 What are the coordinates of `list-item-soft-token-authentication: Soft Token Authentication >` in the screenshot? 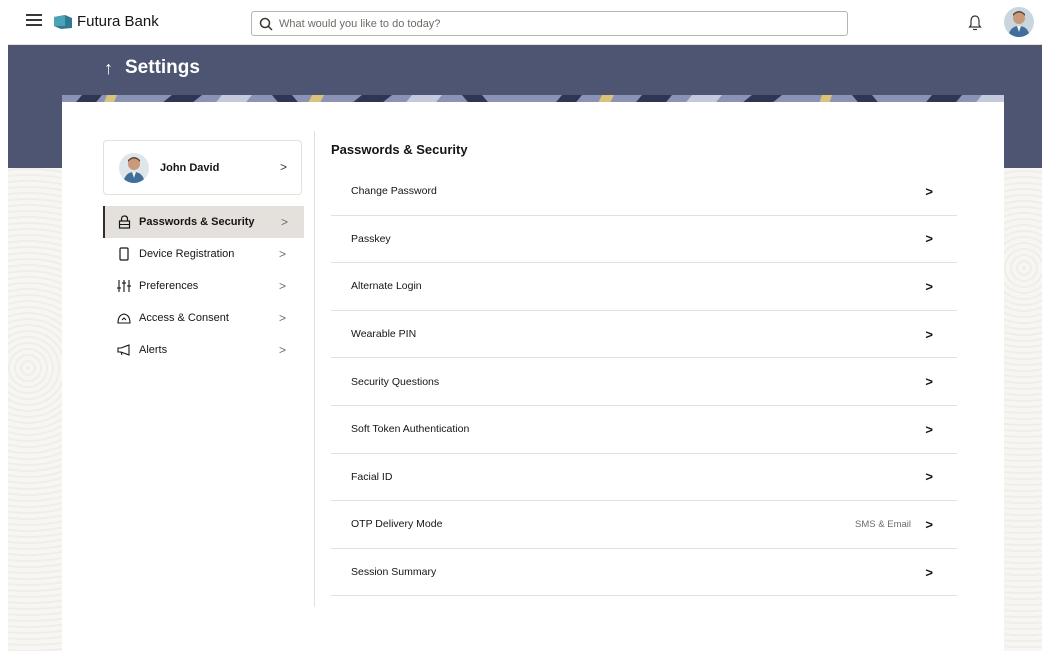 It's located at (644, 430).